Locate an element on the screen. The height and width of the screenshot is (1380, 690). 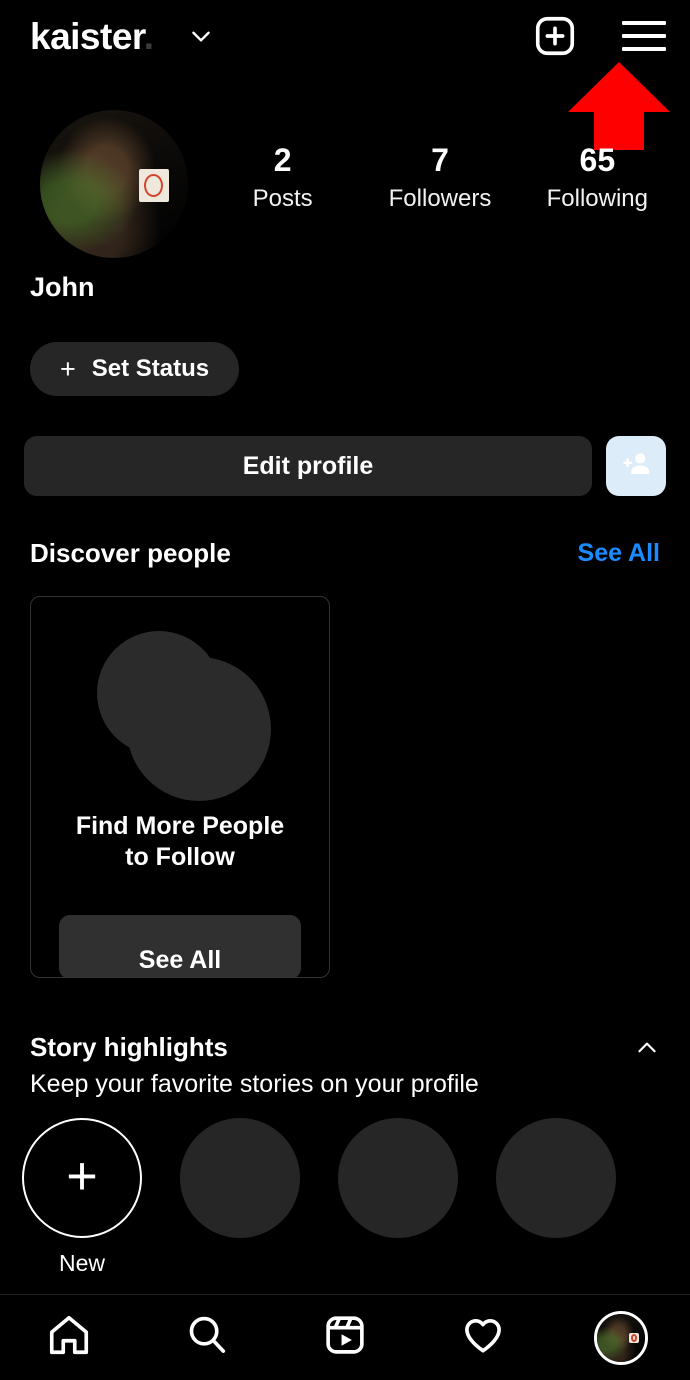
discover-card-see-all-label: See All is located at coordinates (180, 960).